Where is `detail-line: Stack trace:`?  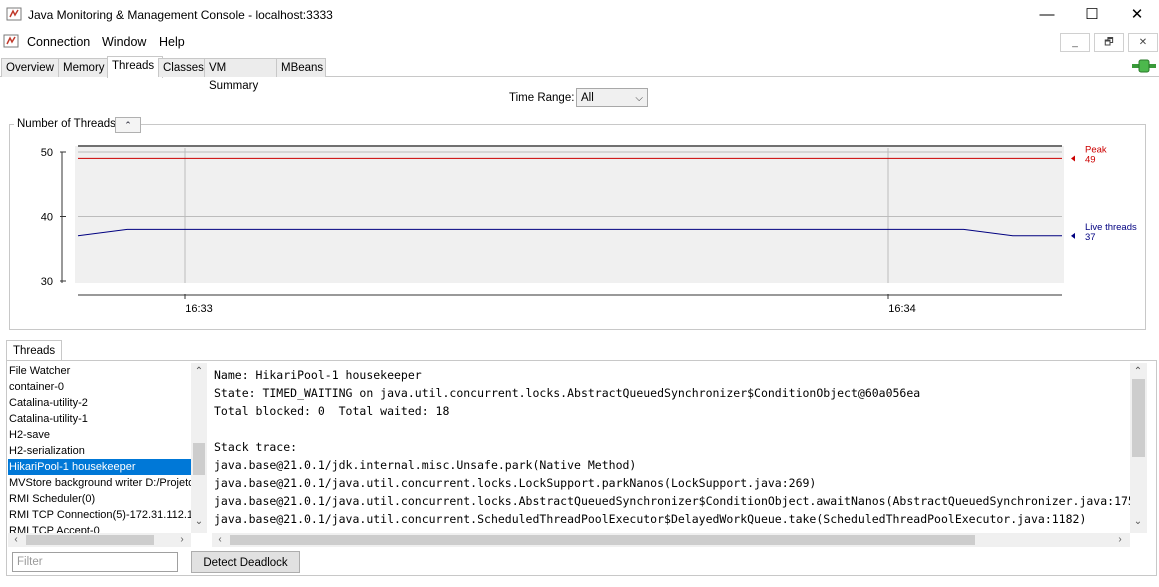 detail-line: Stack trace: is located at coordinates (256, 447).